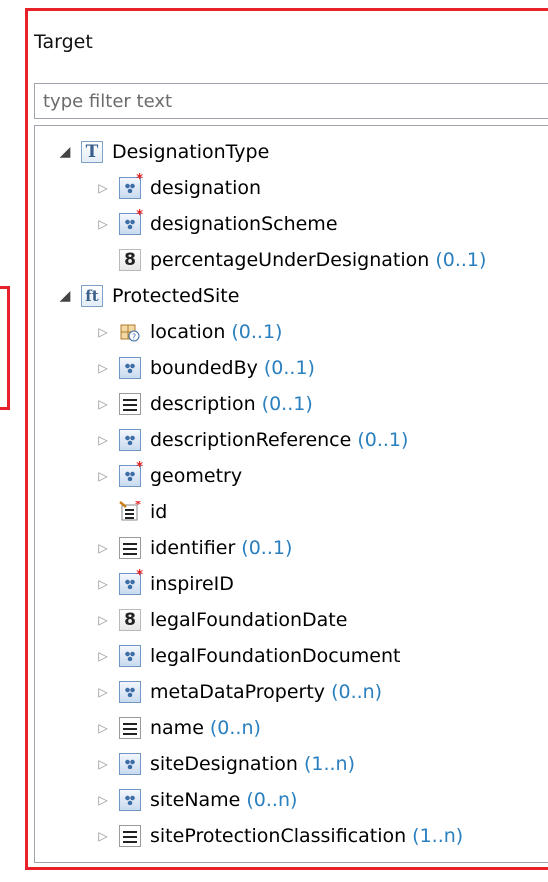 The height and width of the screenshot is (882, 548). Describe the element at coordinates (191, 152) in the screenshot. I see `tree-node-label: DesignationType` at that location.